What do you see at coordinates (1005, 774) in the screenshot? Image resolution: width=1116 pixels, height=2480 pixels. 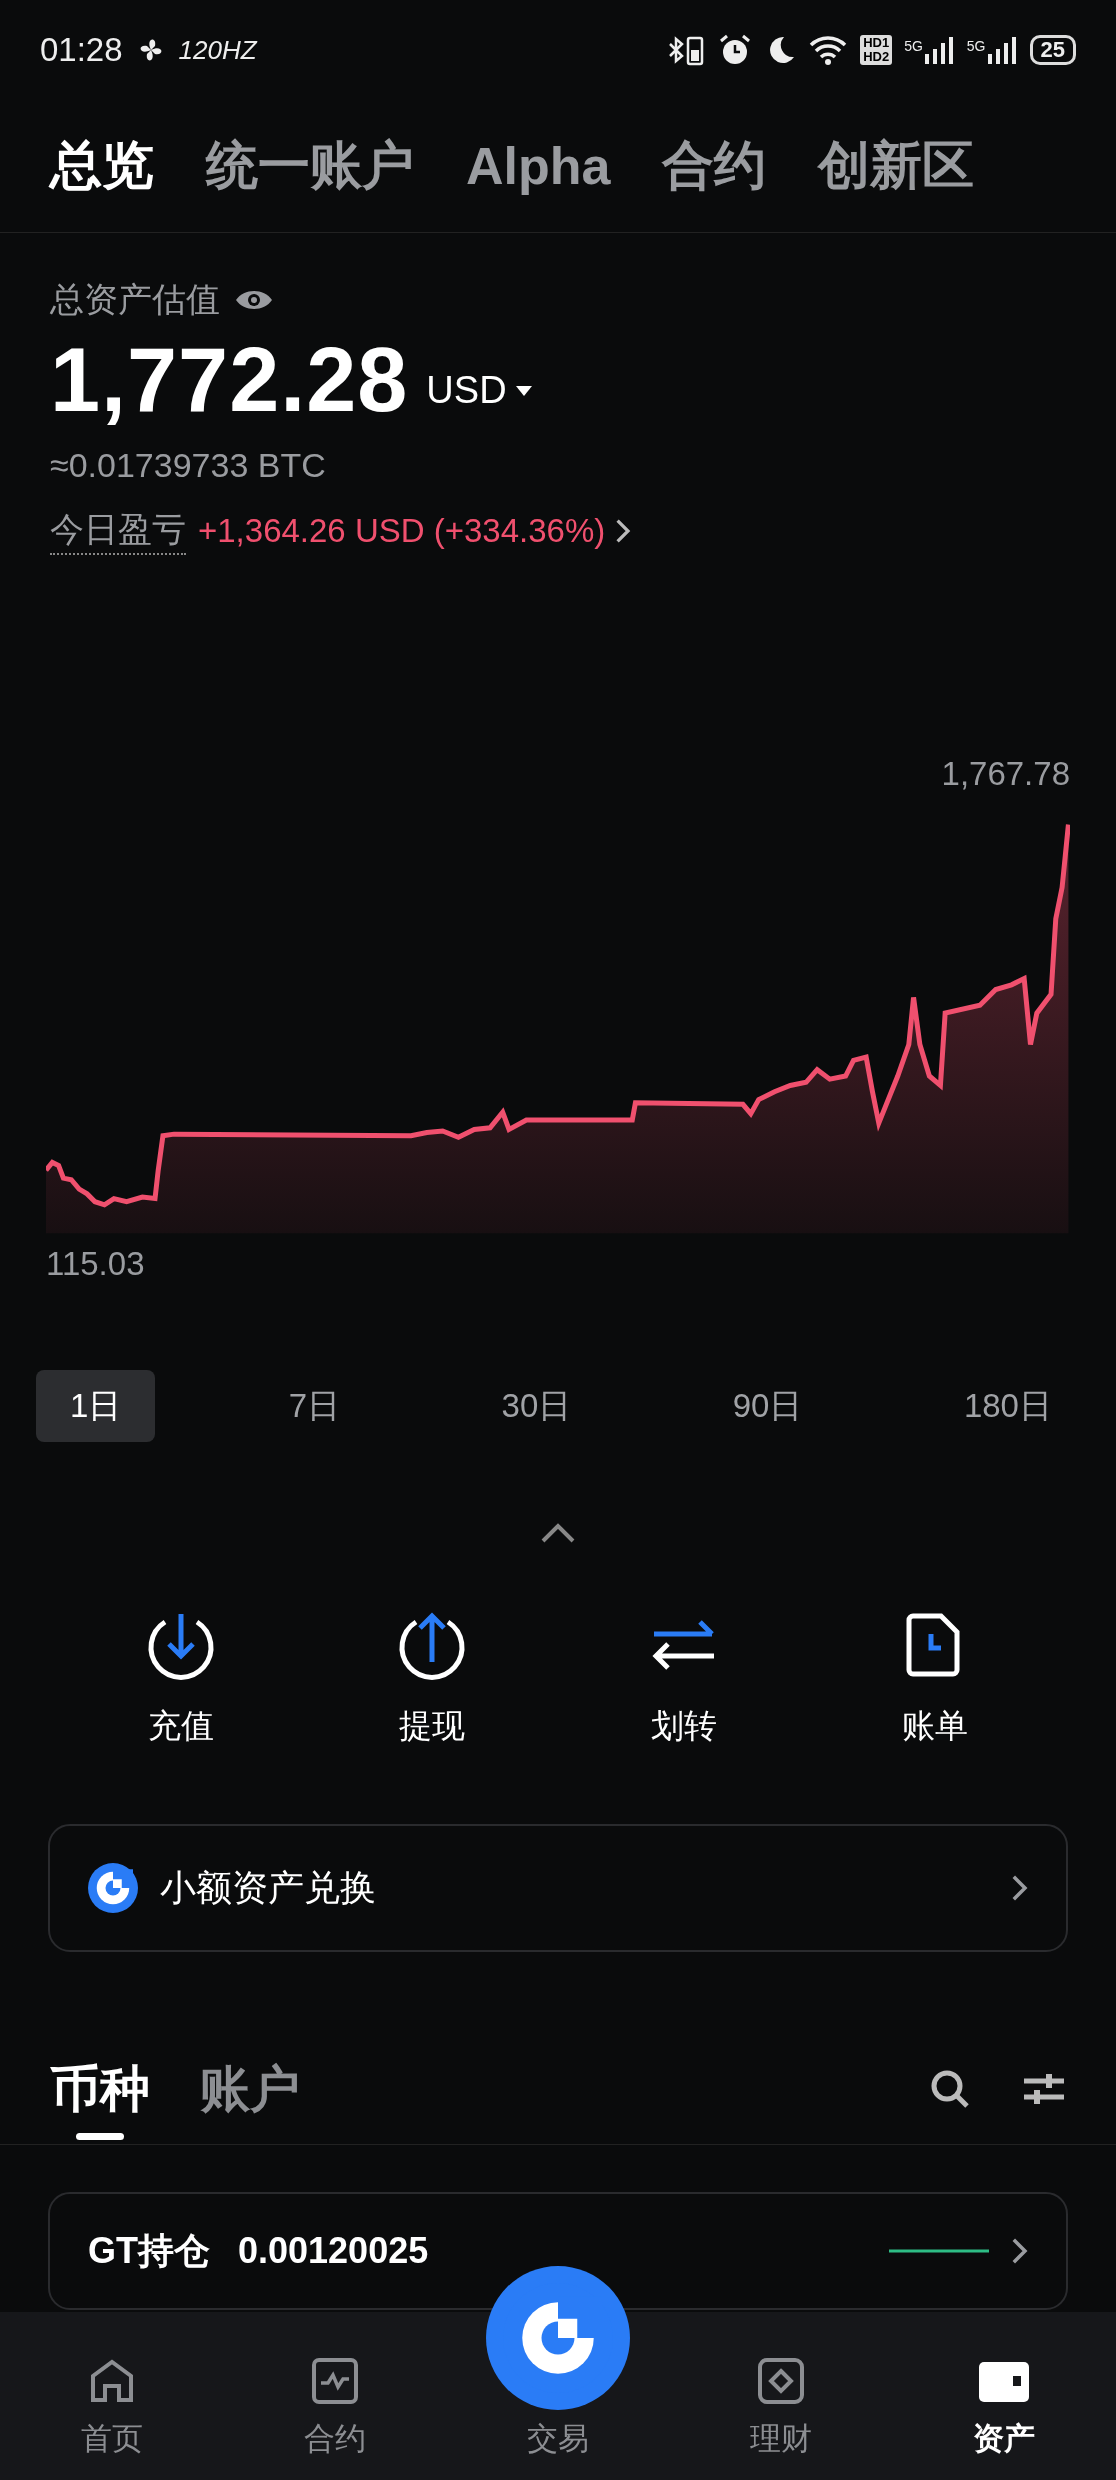 I see `chart-max-label: 1,767.78` at bounding box center [1005, 774].